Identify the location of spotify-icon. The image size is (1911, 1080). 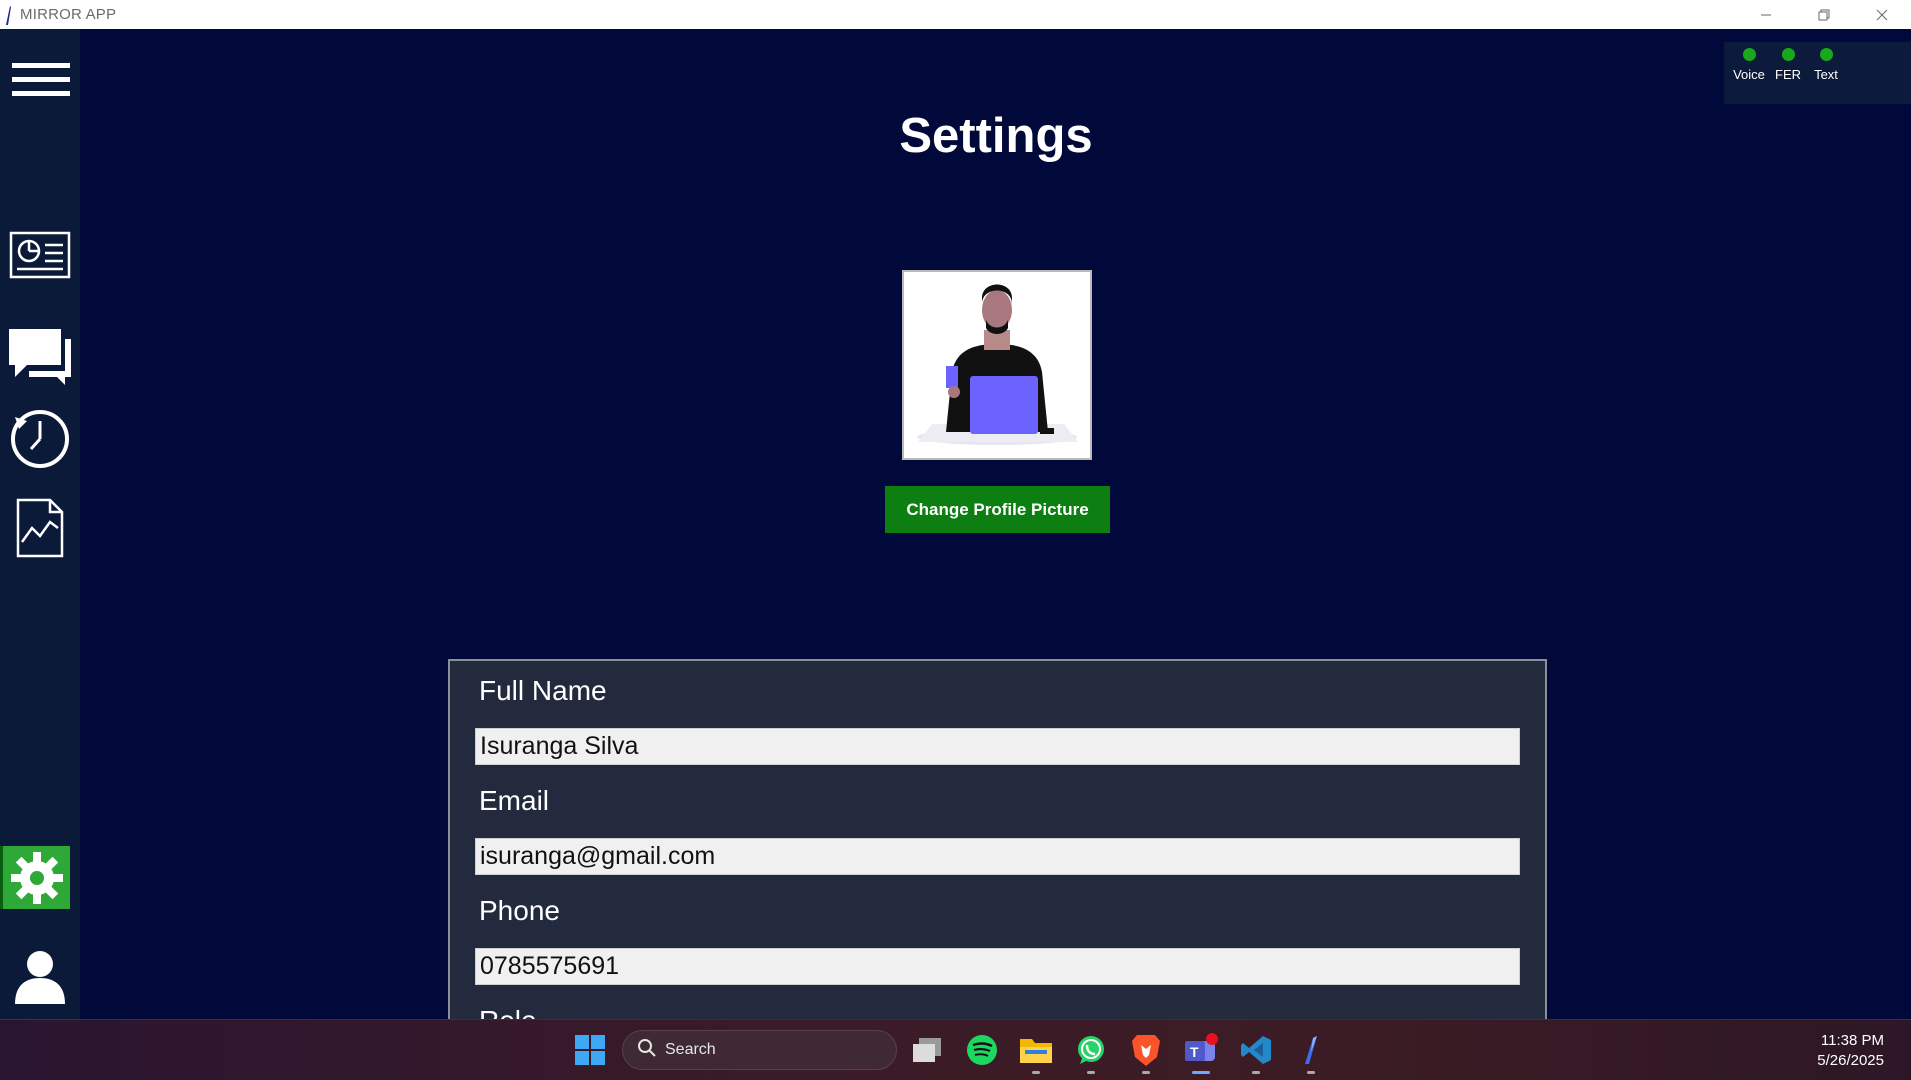
(982, 1050).